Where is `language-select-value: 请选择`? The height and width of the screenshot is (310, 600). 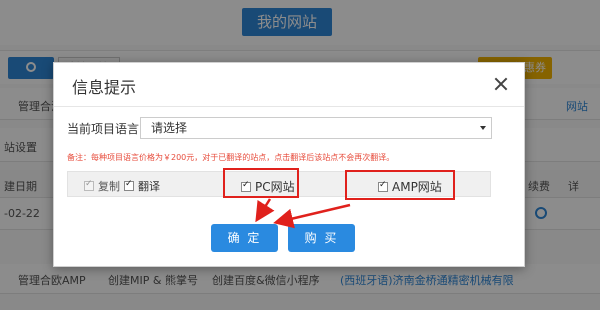
language-select-value: 请选择 is located at coordinates (169, 128).